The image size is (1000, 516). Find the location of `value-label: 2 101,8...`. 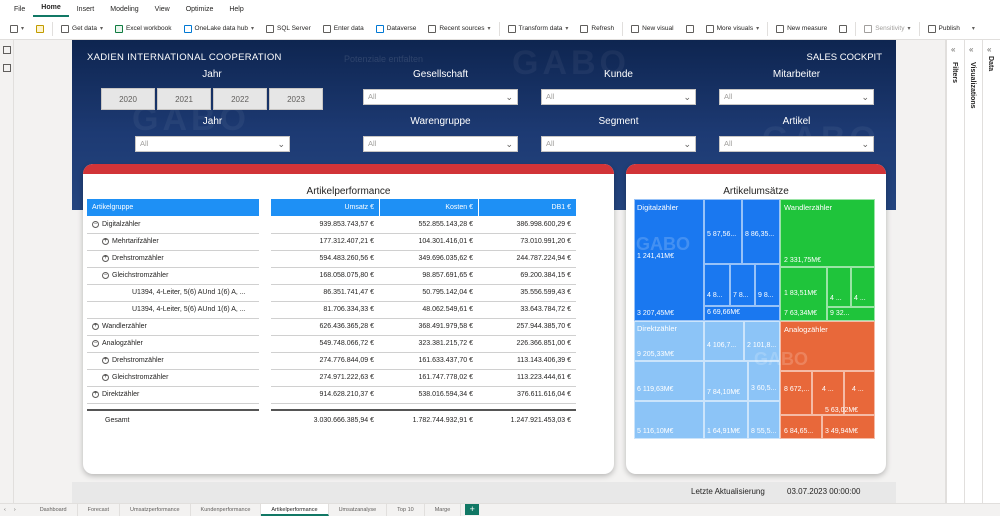

value-label: 2 101,8... is located at coordinates (762, 345).